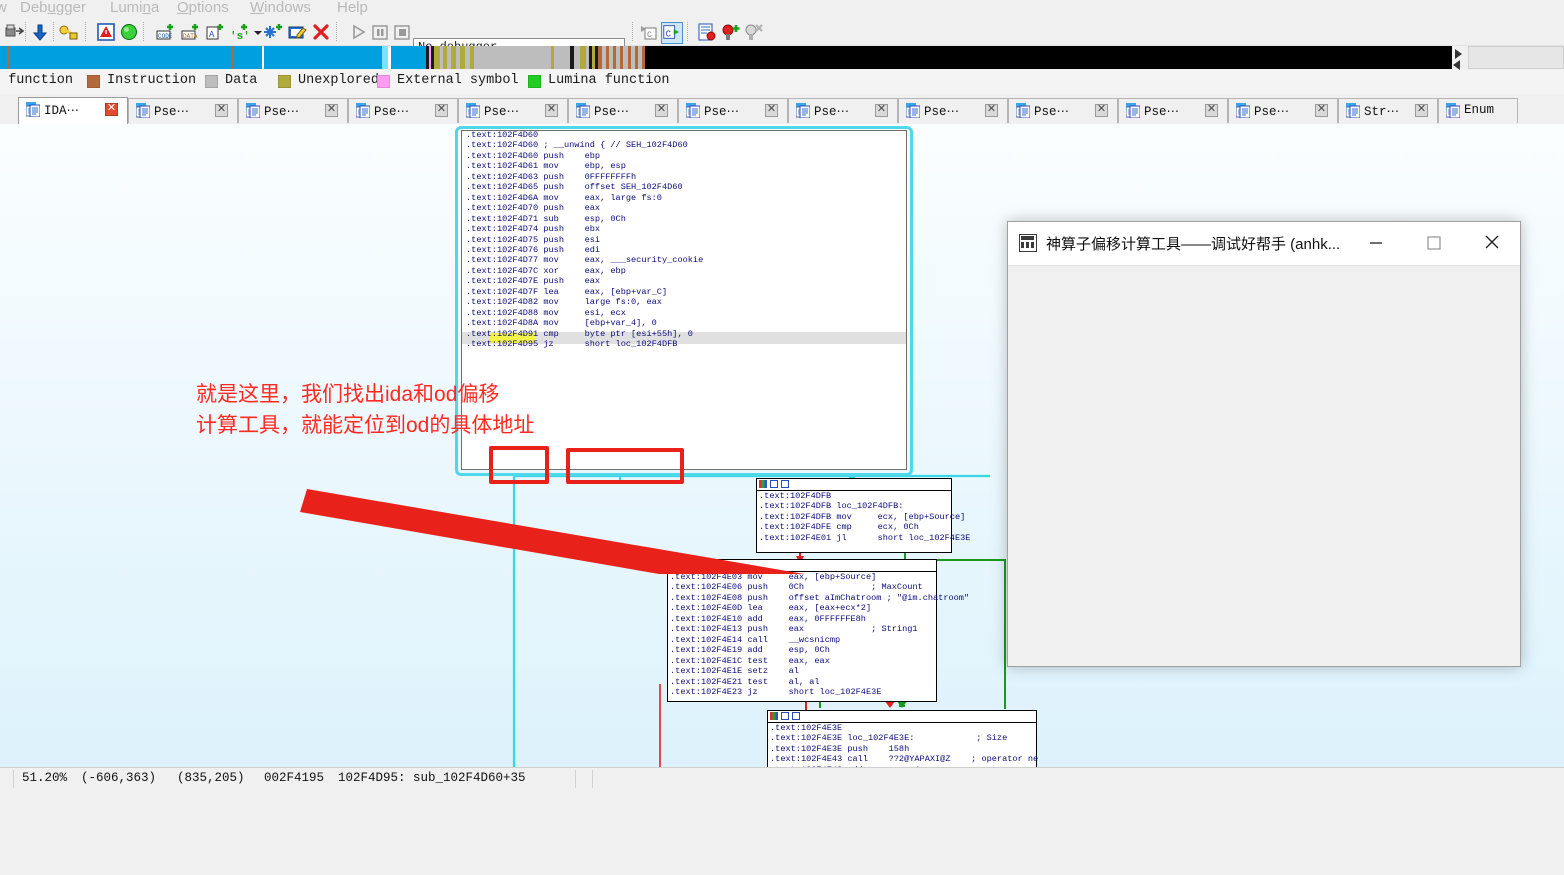 The image size is (1564, 875). Describe the element at coordinates (672, 33) in the screenshot. I see `decompile-all-icon: C` at that location.